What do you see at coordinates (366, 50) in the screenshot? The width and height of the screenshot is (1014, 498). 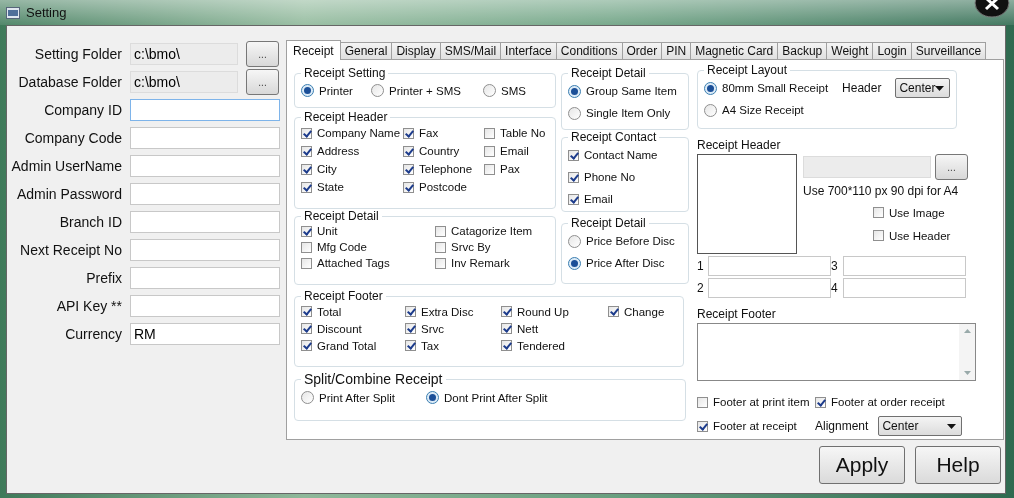 I see `tab: General` at bounding box center [366, 50].